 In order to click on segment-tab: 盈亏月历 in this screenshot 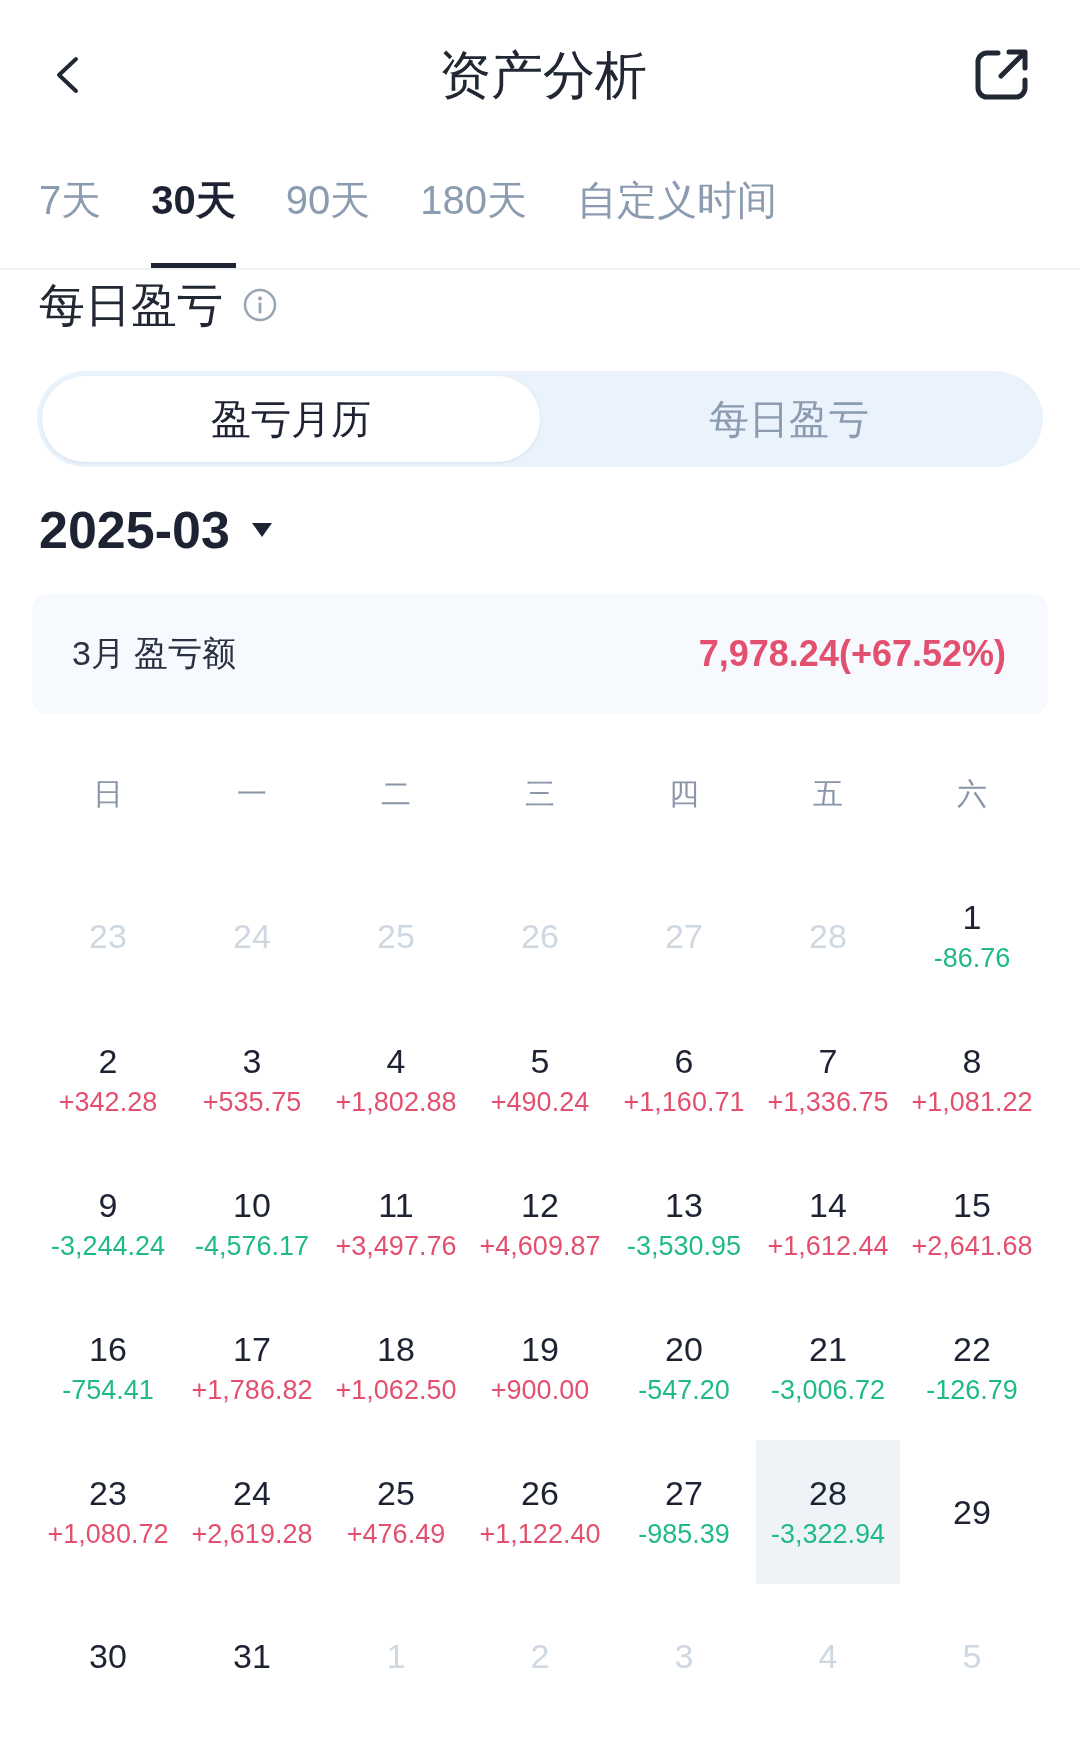, I will do `click(291, 419)`.